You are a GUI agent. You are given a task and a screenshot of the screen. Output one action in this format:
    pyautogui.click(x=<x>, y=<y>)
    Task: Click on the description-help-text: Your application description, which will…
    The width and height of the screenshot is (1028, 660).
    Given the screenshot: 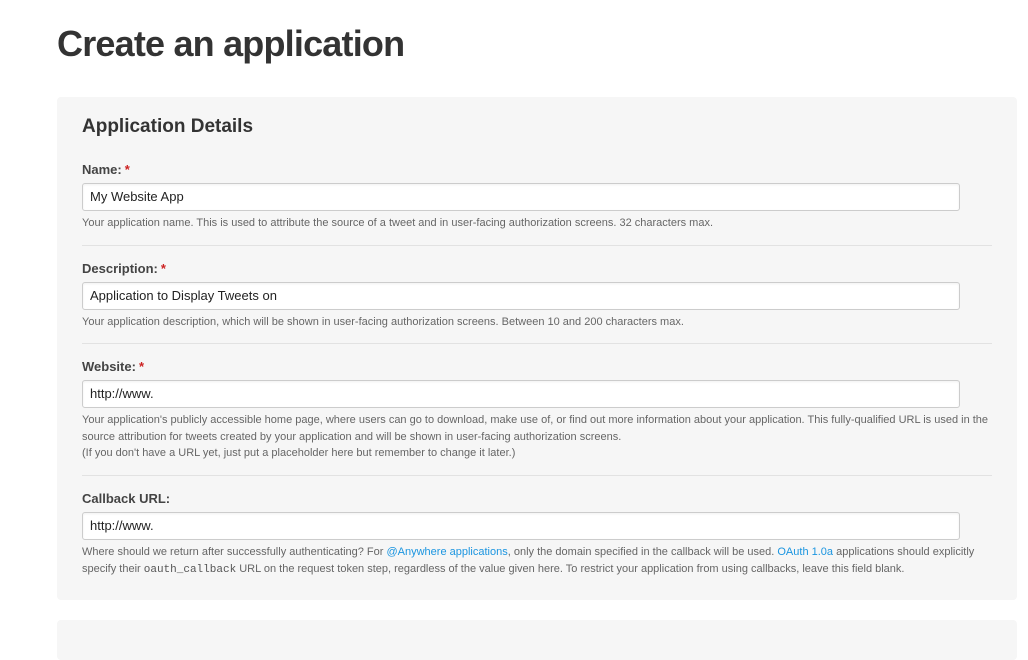 What is the action you would take?
    pyautogui.click(x=383, y=322)
    